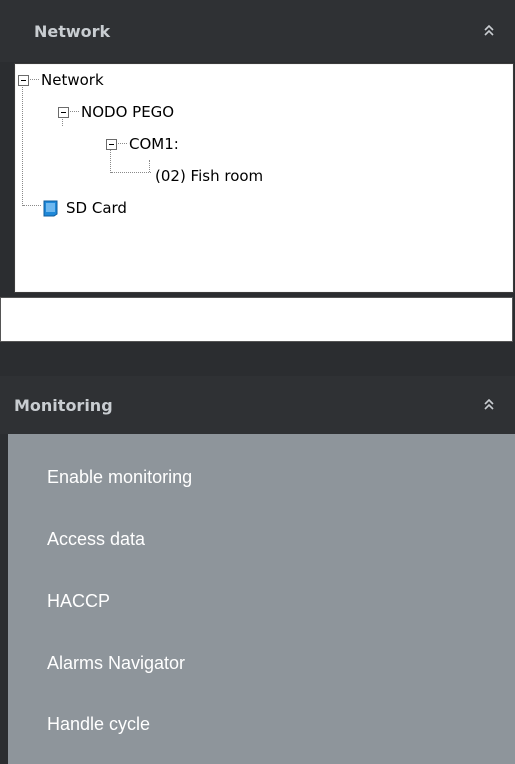  What do you see at coordinates (96, 208) in the screenshot?
I see `tree-node-label: SD Card` at bounding box center [96, 208].